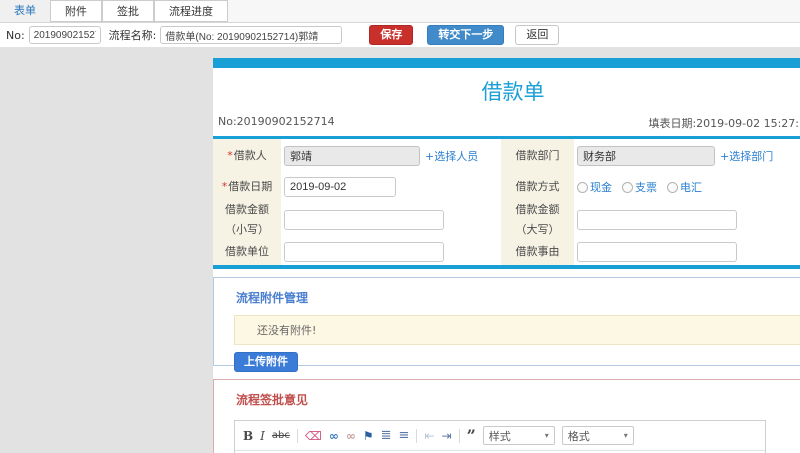  I want to click on form-no-text: No:20190902152714, so click(276, 121).